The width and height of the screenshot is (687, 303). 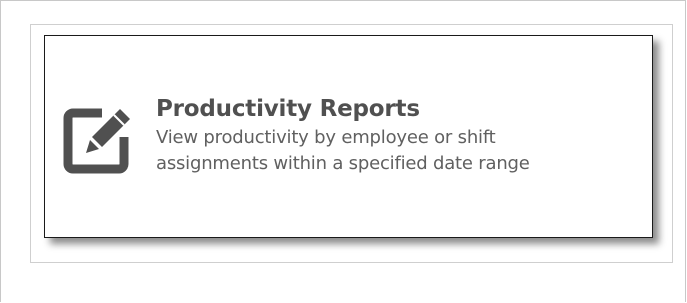 I want to click on card-title: Productivity Reports, so click(x=288, y=109).